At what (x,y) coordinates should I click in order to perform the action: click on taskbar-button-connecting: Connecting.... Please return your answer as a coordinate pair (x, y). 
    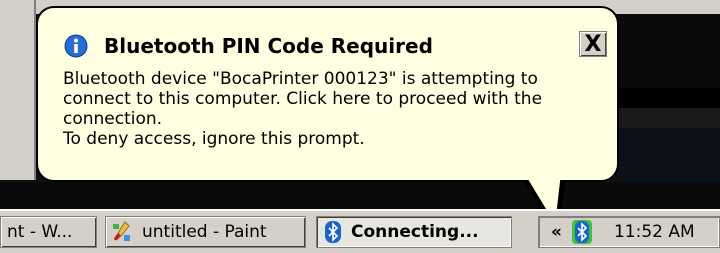
    Looking at the image, I should click on (414, 232).